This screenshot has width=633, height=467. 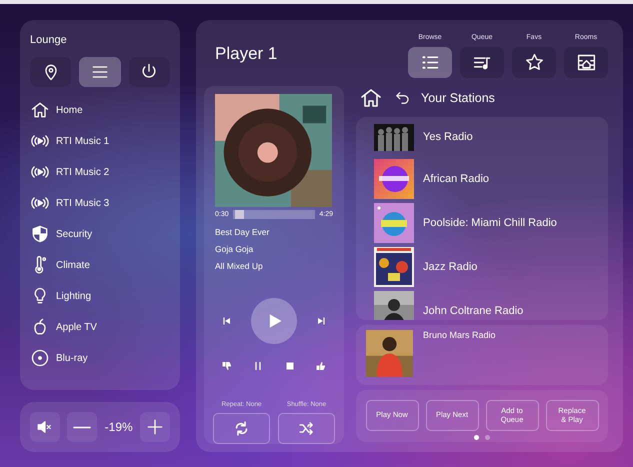 I want to click on floor-plan-icon, so click(x=586, y=62).